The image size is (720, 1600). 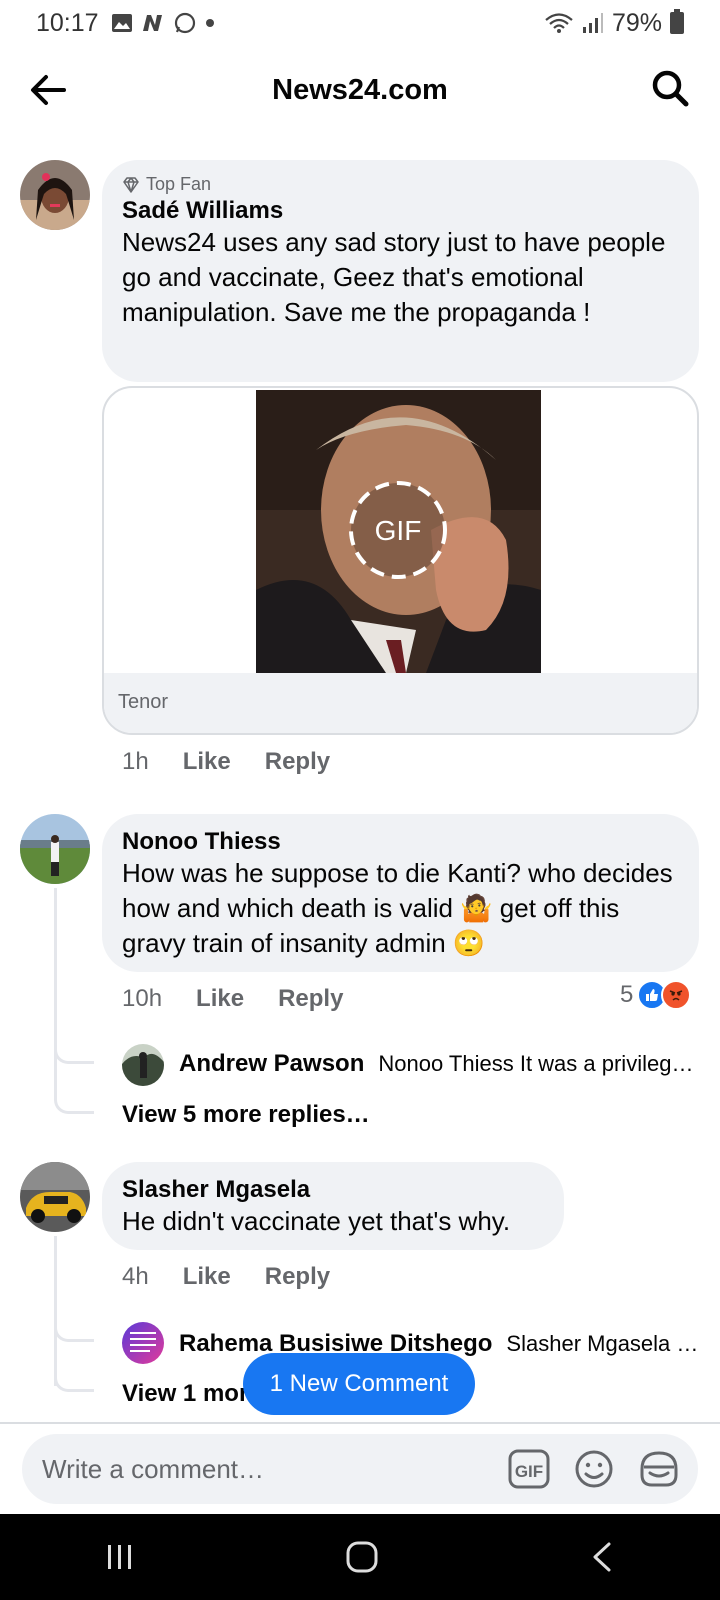 What do you see at coordinates (184, 23) in the screenshot?
I see `whatsapp-icon` at bounding box center [184, 23].